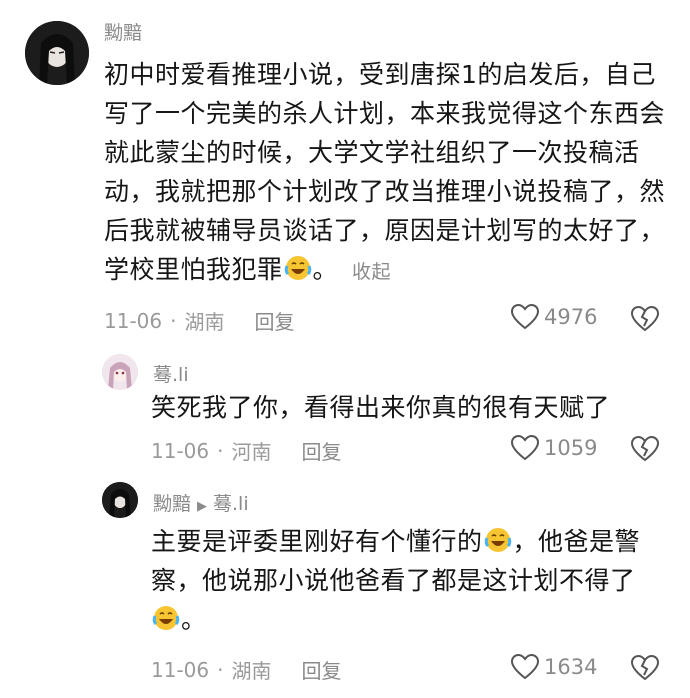 The height and width of the screenshot is (698, 690). Describe the element at coordinates (231, 504) in the screenshot. I see `reply-to-username: 蓦.li` at that location.